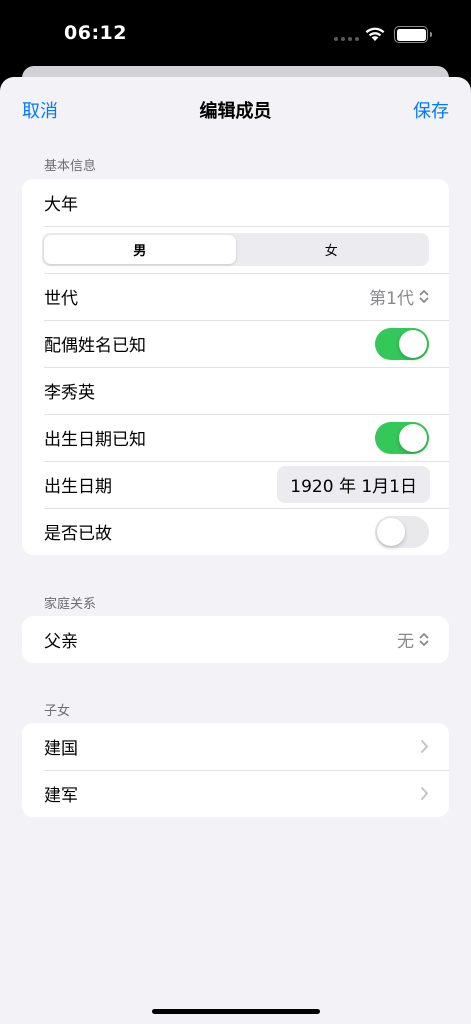 This screenshot has height=1024, width=471. I want to click on birth-known-row: 出生日期已知, so click(235, 437).